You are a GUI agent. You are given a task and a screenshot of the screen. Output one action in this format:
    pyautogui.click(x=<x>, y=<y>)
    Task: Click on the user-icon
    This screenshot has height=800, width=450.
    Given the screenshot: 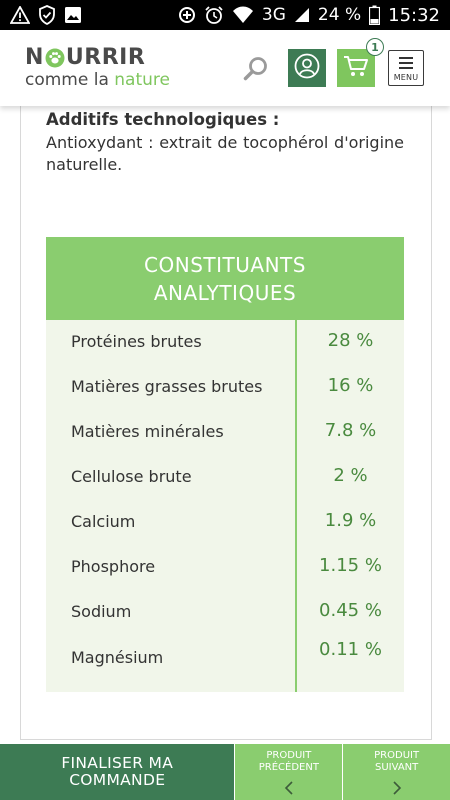 What is the action you would take?
    pyautogui.click(x=307, y=68)
    